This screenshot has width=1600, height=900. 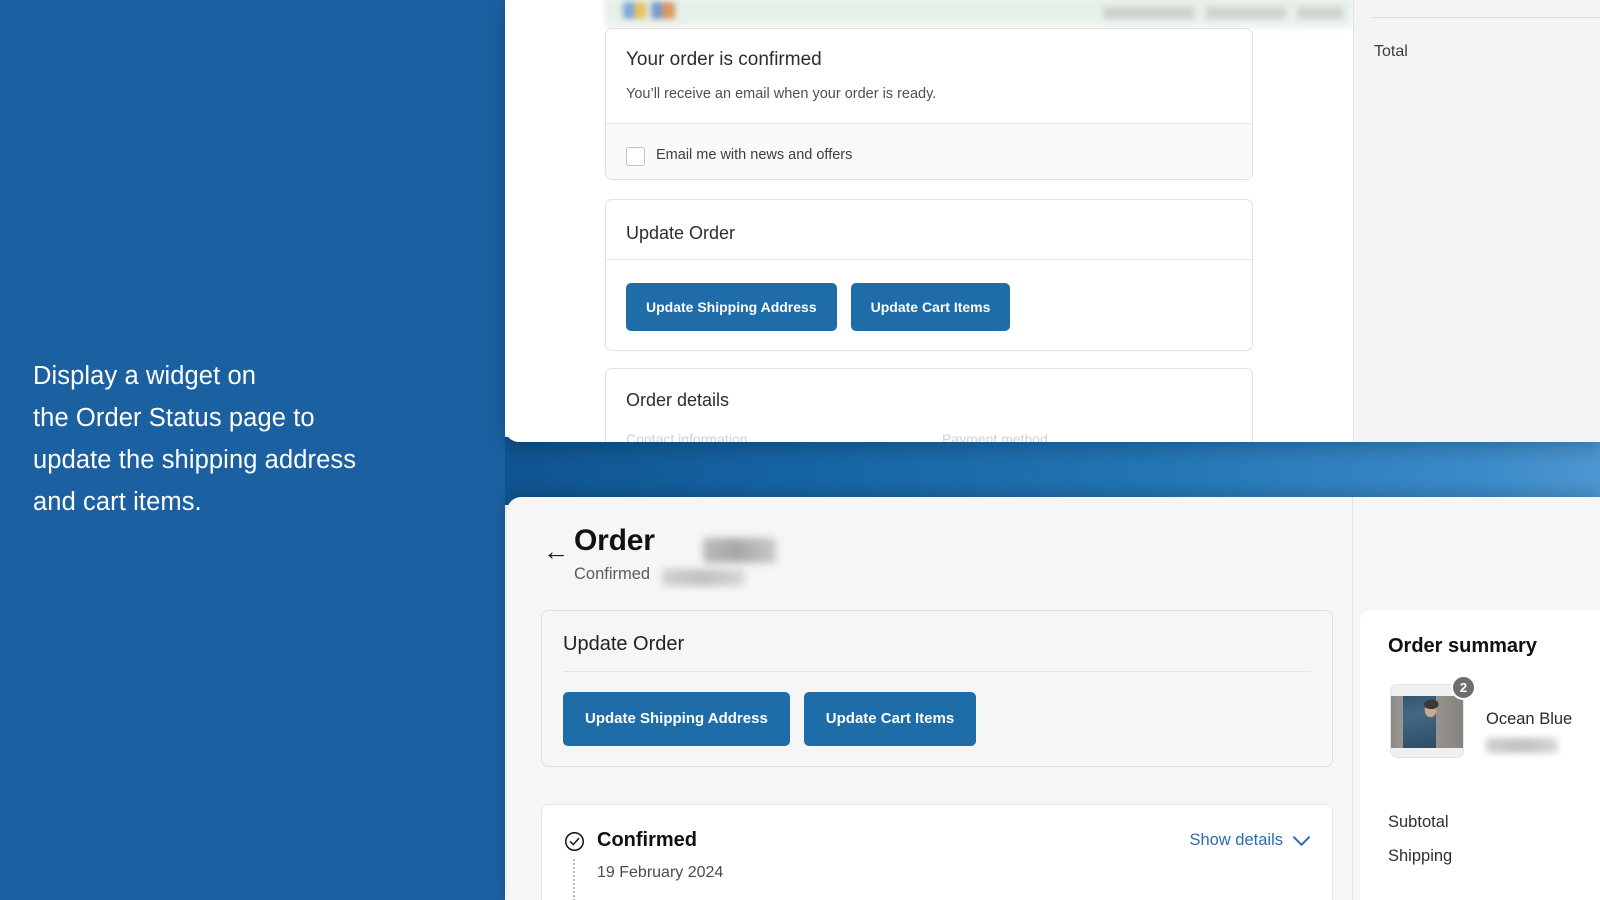 I want to click on show-details-toggle: Show details, so click(x=1250, y=840).